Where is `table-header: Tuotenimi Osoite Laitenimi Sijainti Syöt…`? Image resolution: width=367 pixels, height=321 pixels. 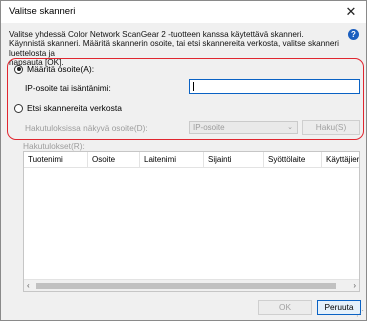
table-header: Tuotenimi Osoite Laitenimi Sijainti Syöt… is located at coordinates (191, 160).